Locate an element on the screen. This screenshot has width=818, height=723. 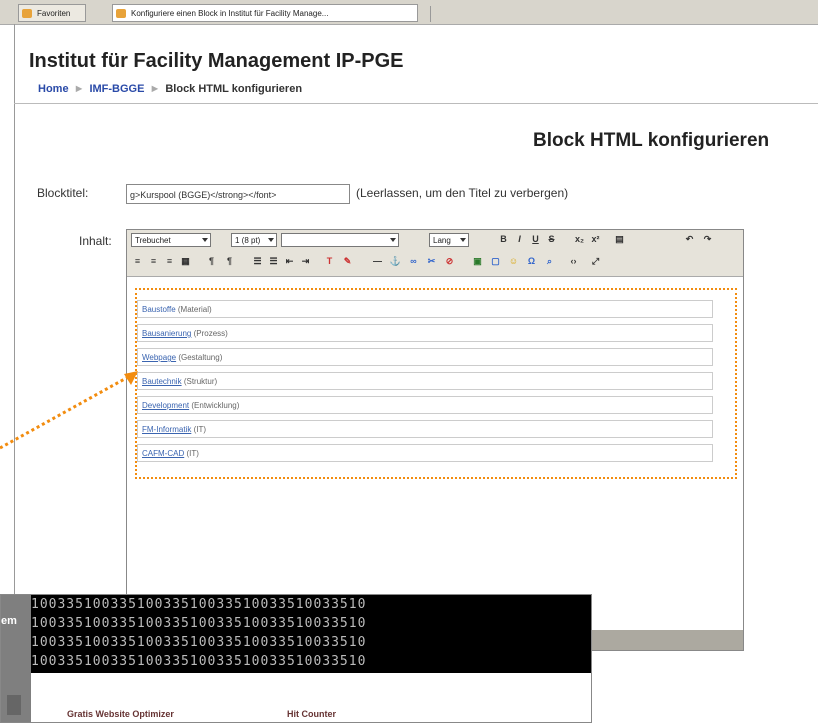
overlay-link-counter: Hit Counter is located at coordinates (311, 714).